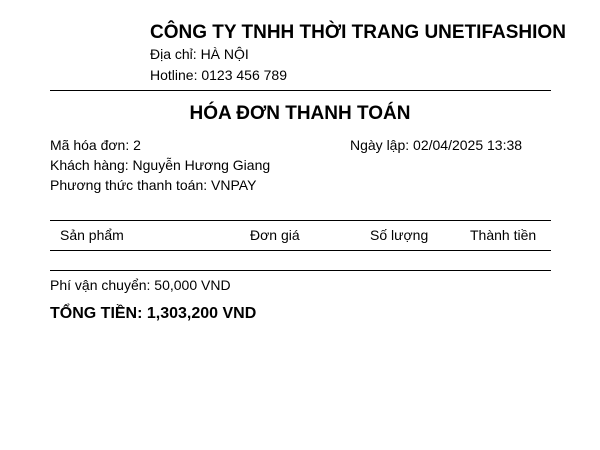 The image size is (600, 450). I want to click on invoice-date: Ngày lập: 02/04/2025 13:38, so click(436, 145).